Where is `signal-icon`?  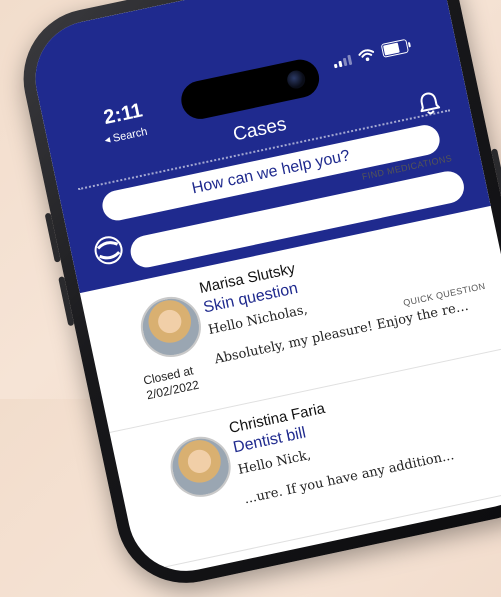 signal-icon is located at coordinates (343, 61).